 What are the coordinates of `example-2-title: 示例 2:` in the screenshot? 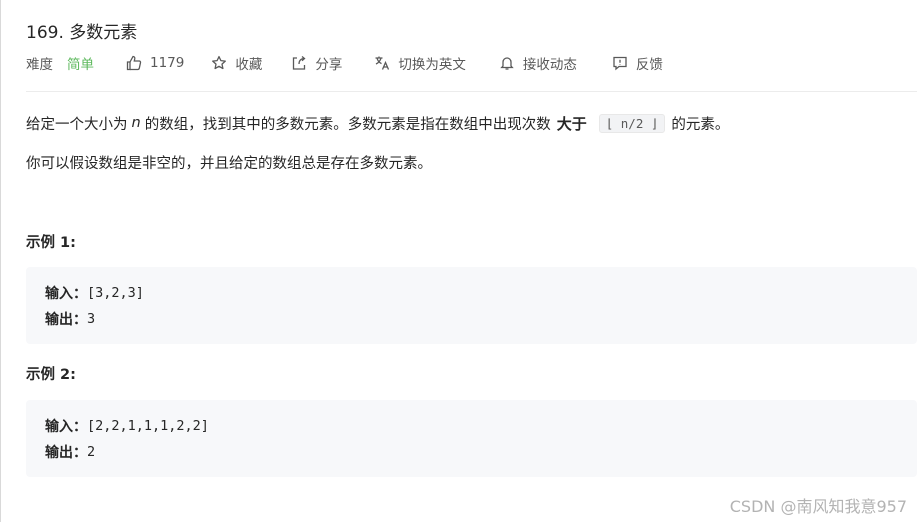 It's located at (51, 375).